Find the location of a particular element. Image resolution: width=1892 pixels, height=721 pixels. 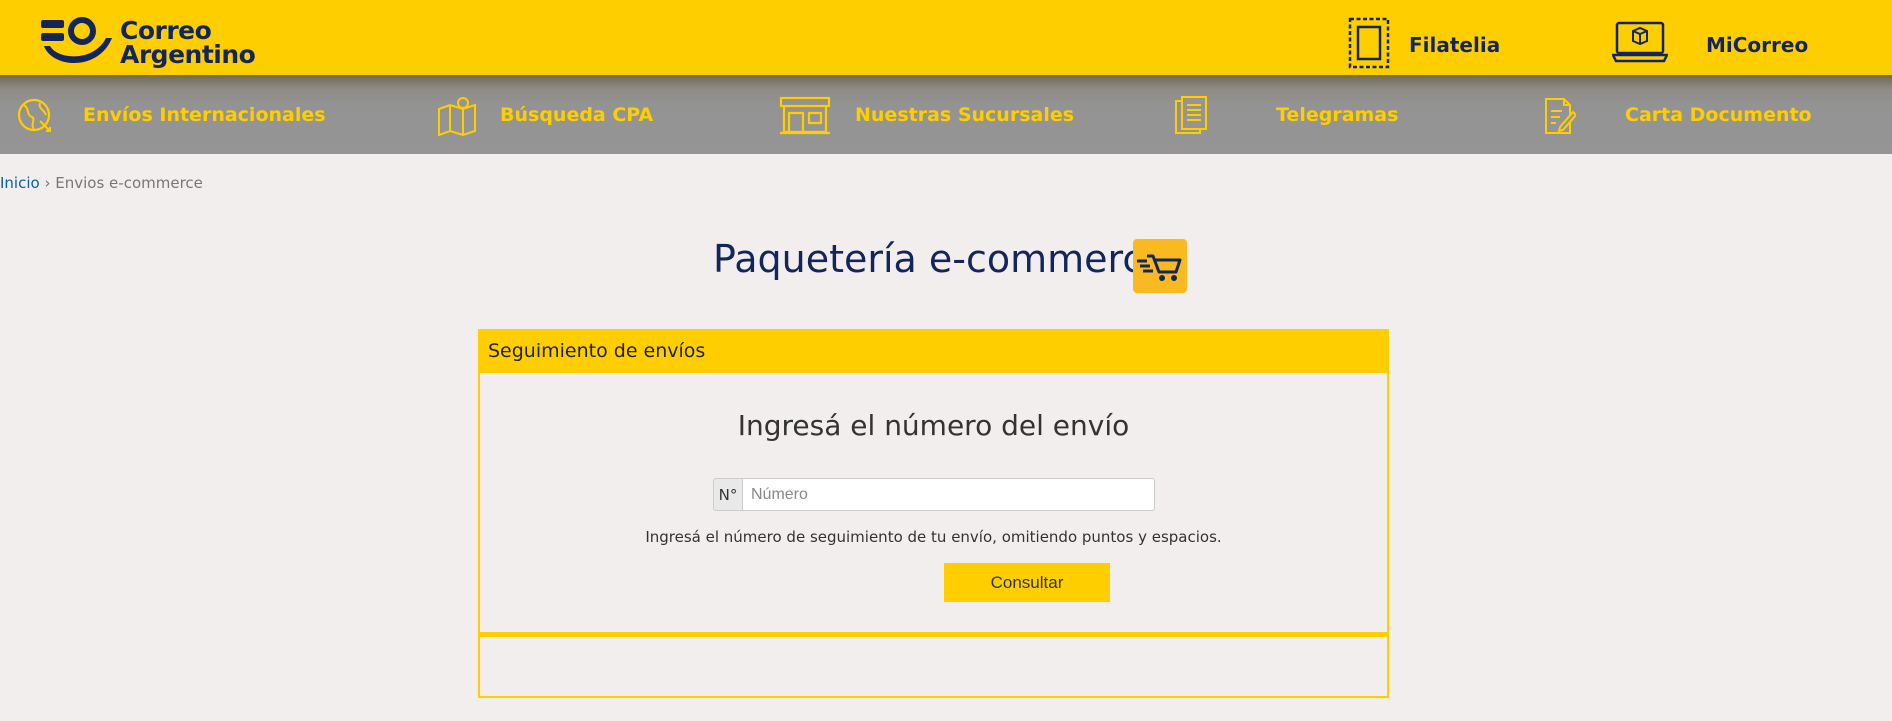

globe-icon is located at coordinates (34, 117).